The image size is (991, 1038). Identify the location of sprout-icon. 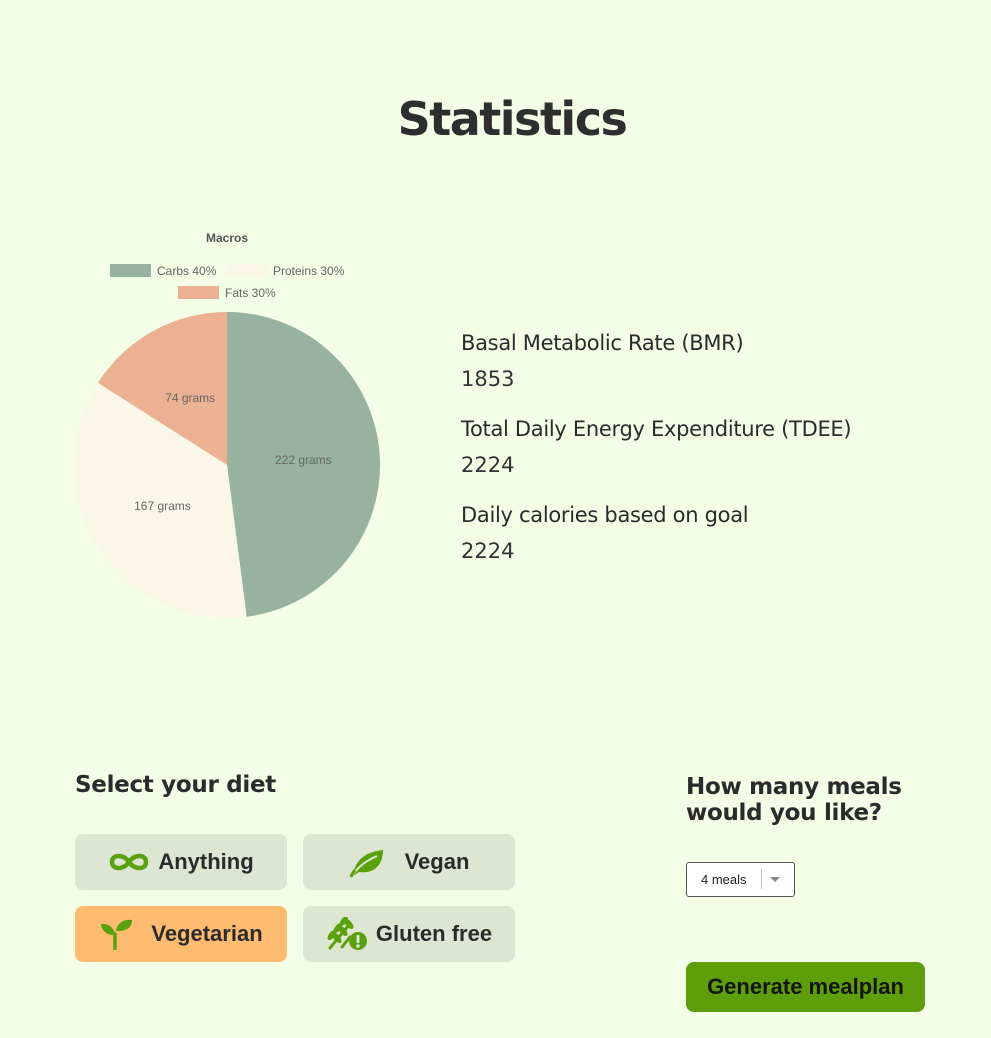
(116, 934).